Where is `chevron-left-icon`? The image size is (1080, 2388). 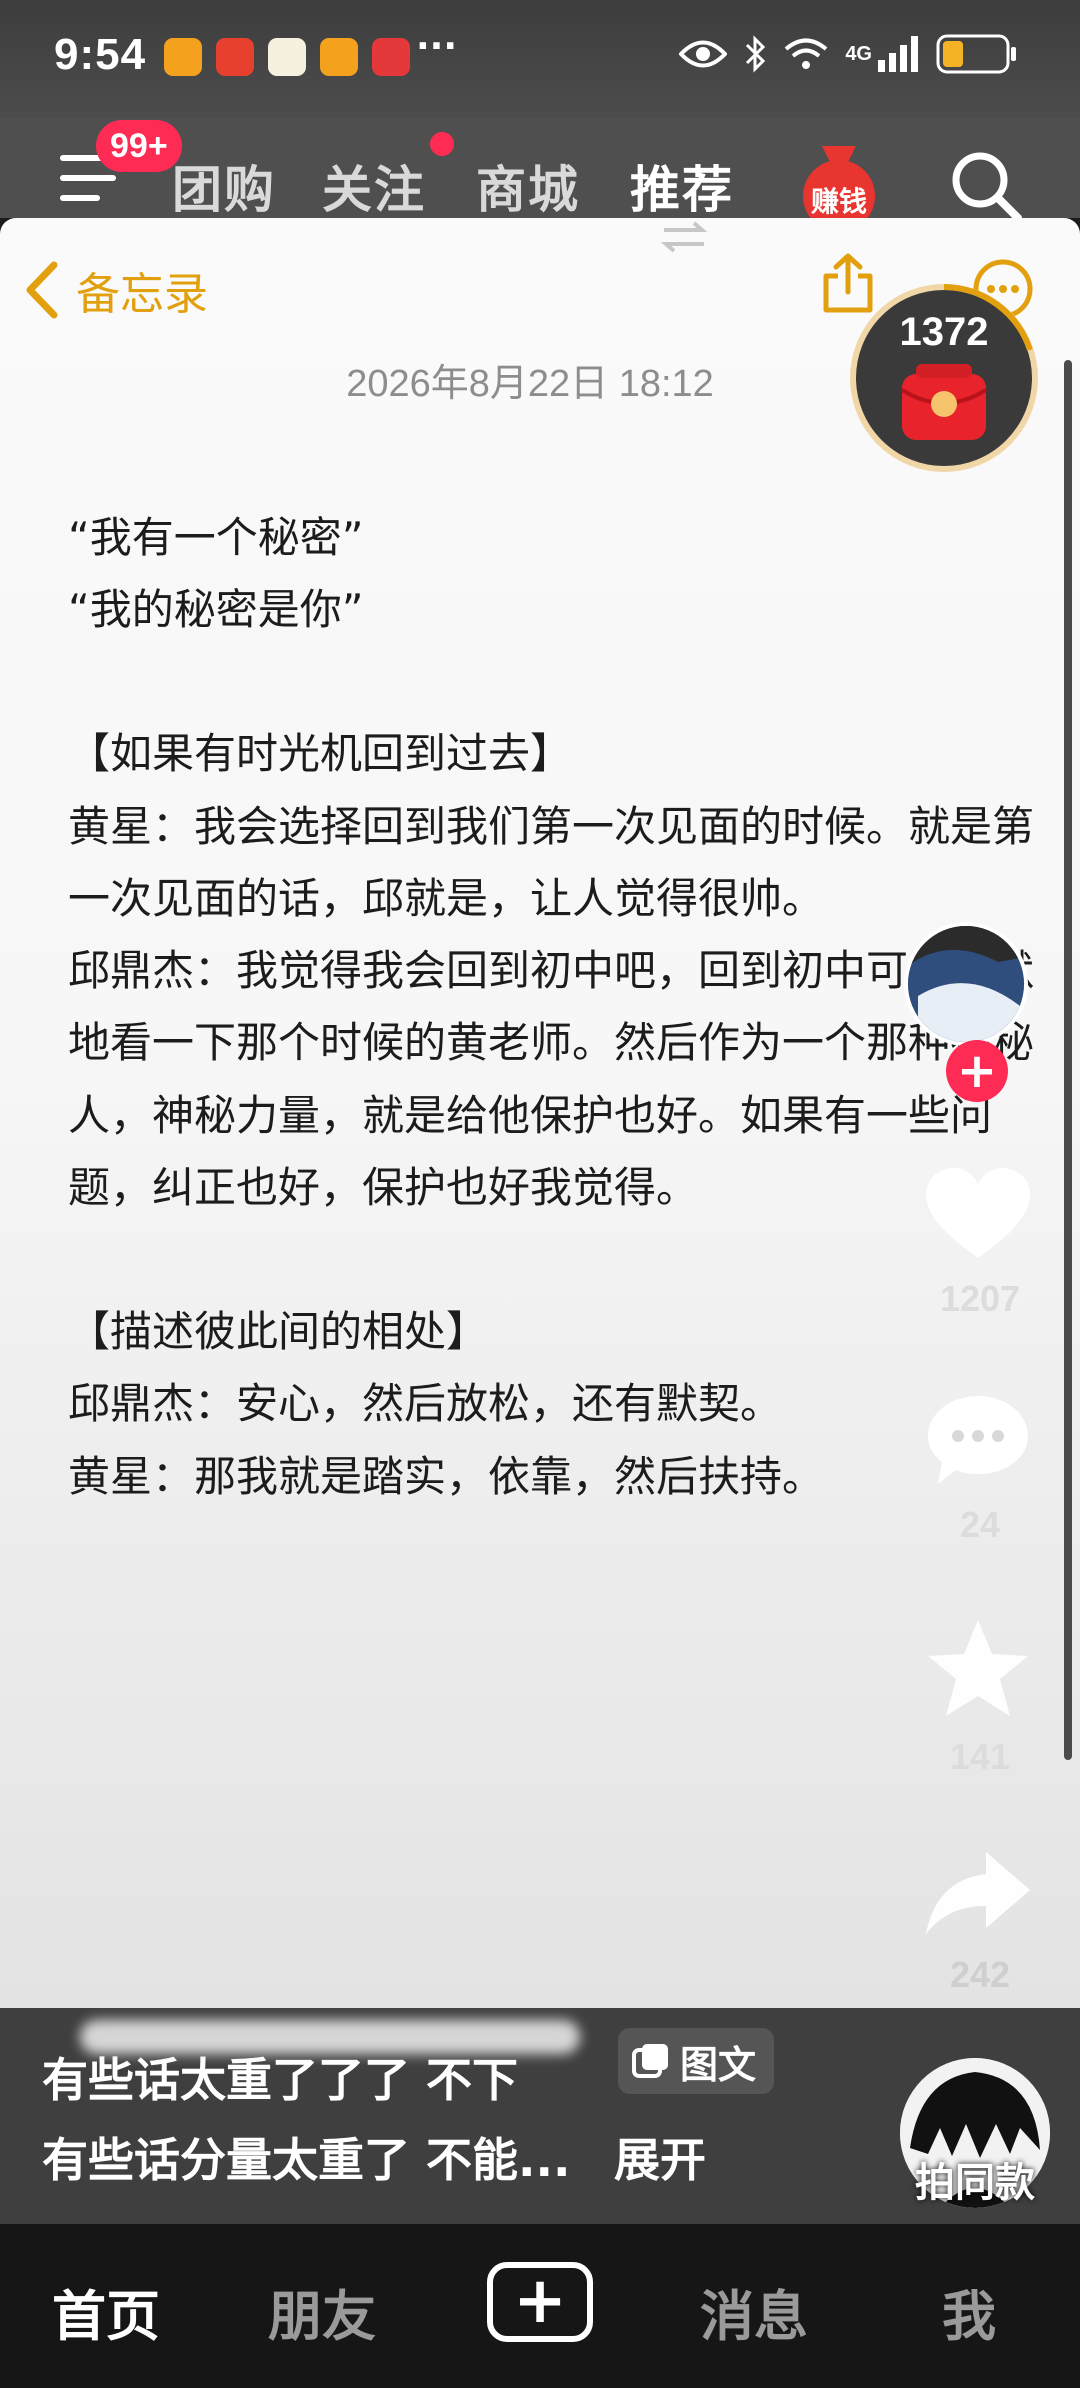 chevron-left-icon is located at coordinates (42, 290).